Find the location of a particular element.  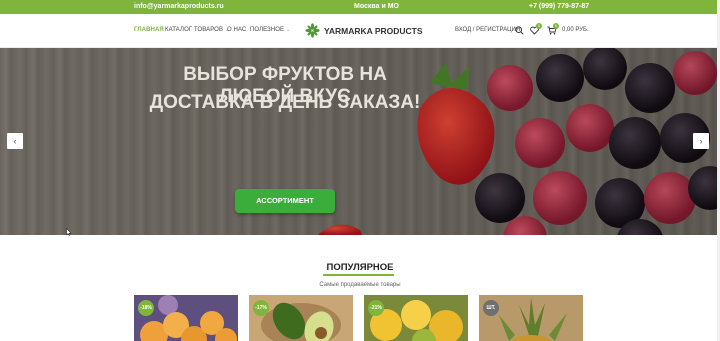

site-logo: YARMARKA PRODUCTS is located at coordinates (364, 30).